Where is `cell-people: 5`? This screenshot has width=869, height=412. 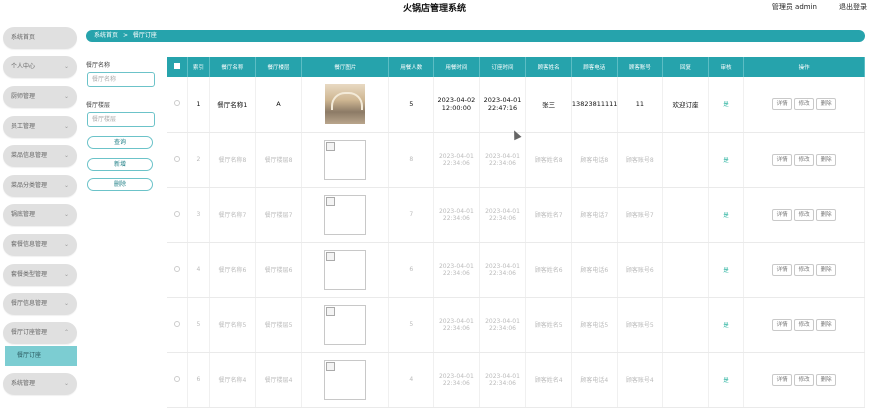
cell-people: 5 is located at coordinates (411, 105).